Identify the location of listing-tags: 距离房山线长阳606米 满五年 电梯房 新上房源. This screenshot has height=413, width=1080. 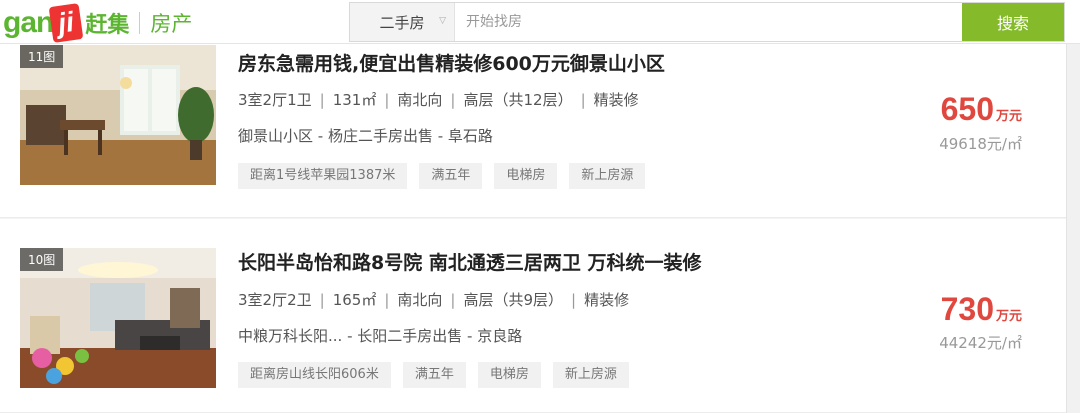
(439, 375).